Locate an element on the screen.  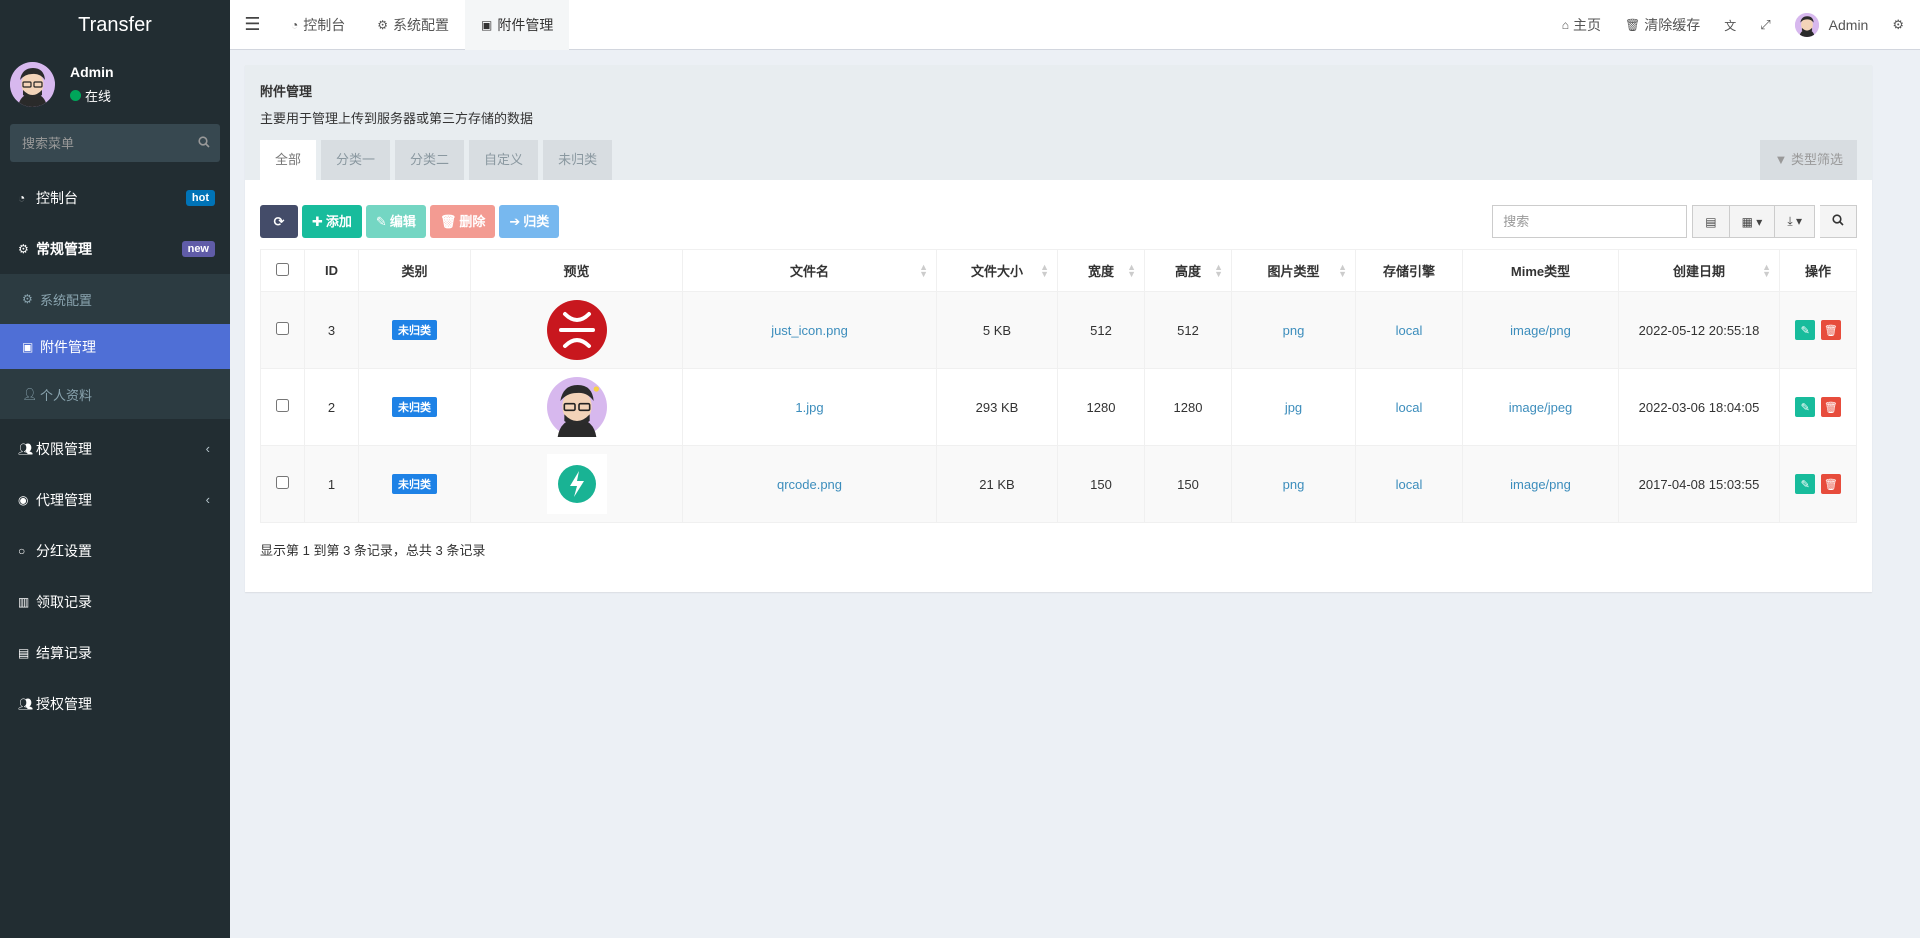
col-filesize: 文件大小 ▲ ▼ is located at coordinates (997, 270).